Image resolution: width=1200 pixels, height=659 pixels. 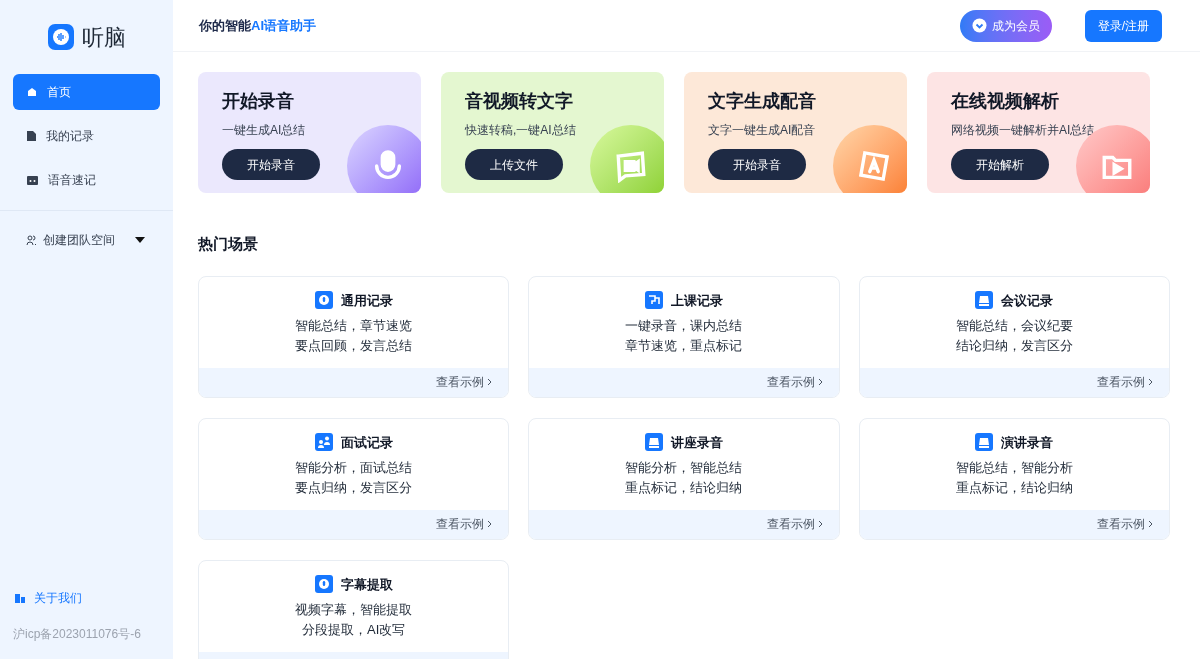 I want to click on logo-text: 听脑, so click(x=103, y=37).